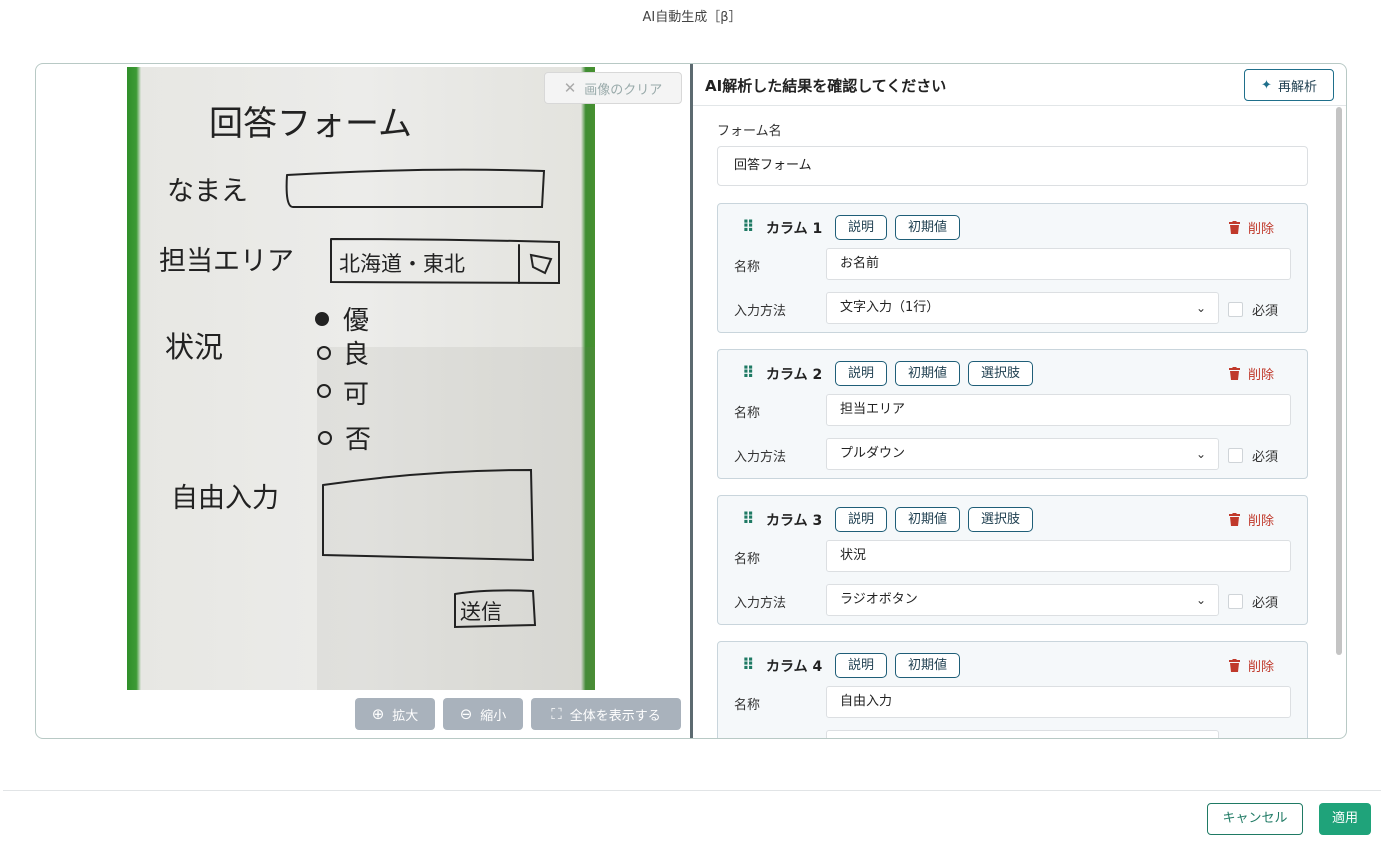  Describe the element at coordinates (890, 307) in the screenshot. I see `input-method-value: 文字入力（1行）` at that location.